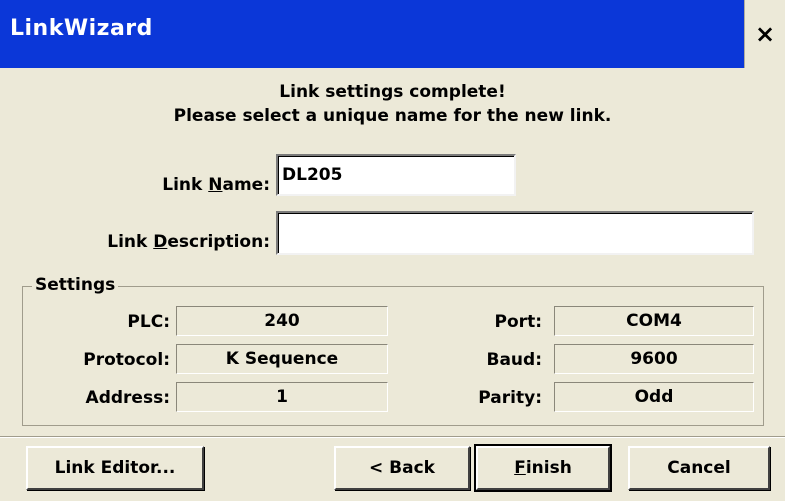  What do you see at coordinates (126, 360) in the screenshot?
I see `protocol-label: Protocol:` at bounding box center [126, 360].